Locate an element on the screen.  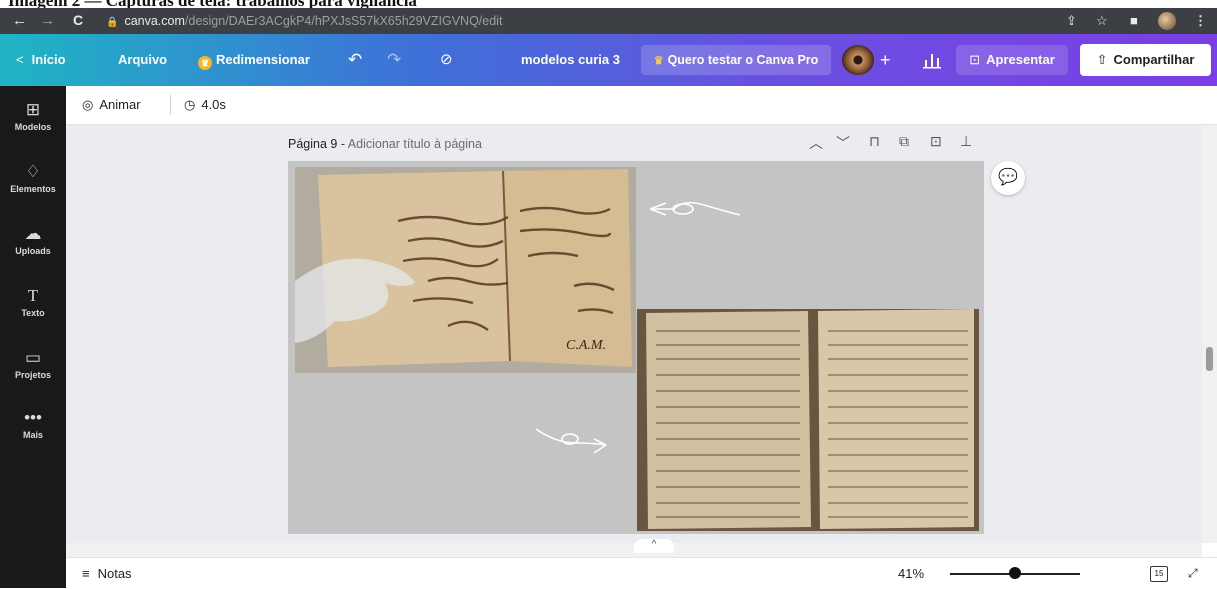
pro-label: Quero testar o Canva Pro is located at coordinates (743, 60).